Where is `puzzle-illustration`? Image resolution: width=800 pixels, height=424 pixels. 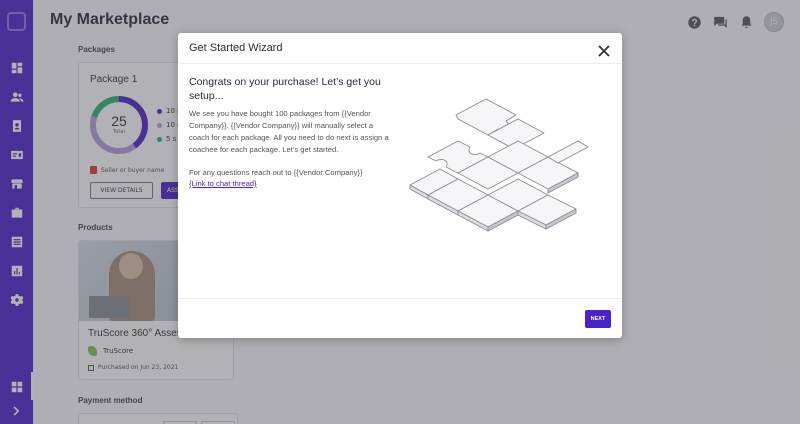 puzzle-illustration is located at coordinates (499, 165).